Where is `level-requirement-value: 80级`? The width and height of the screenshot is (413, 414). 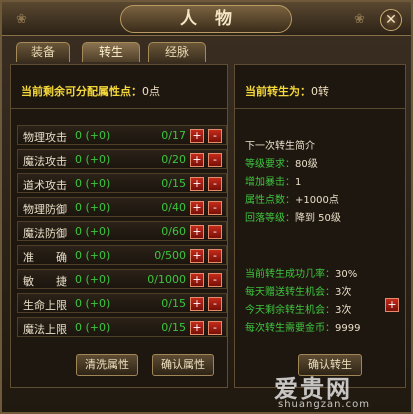 level-requirement-value: 80级 is located at coordinates (306, 164).